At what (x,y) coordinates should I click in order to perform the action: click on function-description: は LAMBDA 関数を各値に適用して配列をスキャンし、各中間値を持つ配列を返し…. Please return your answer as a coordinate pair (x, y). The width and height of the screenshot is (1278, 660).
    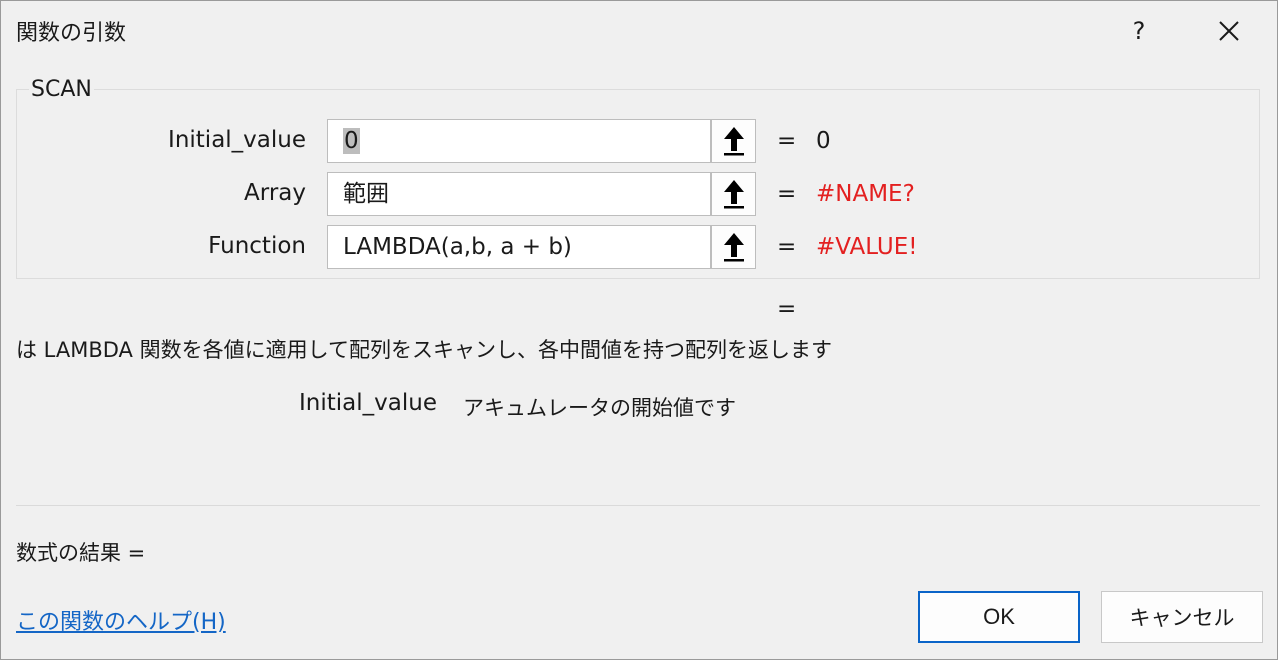
    Looking at the image, I should click on (424, 350).